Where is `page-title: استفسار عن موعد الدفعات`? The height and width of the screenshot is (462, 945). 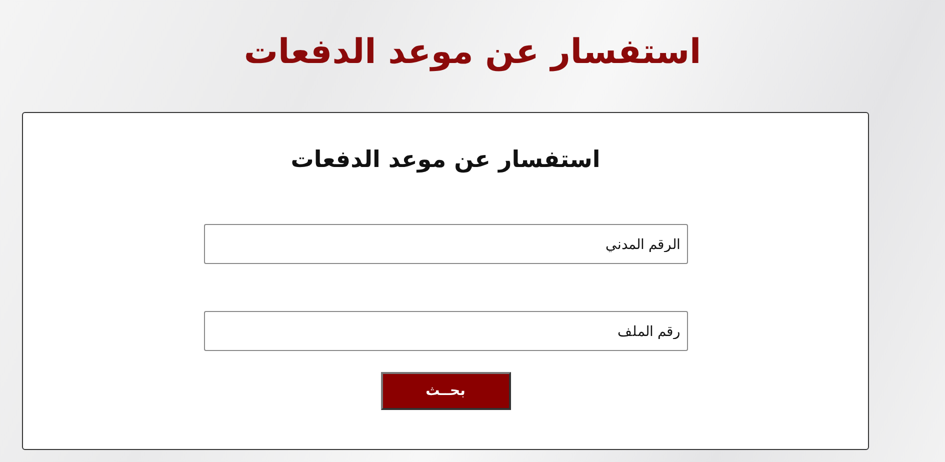 page-title: استفسار عن موعد الدفعات is located at coordinates (473, 52).